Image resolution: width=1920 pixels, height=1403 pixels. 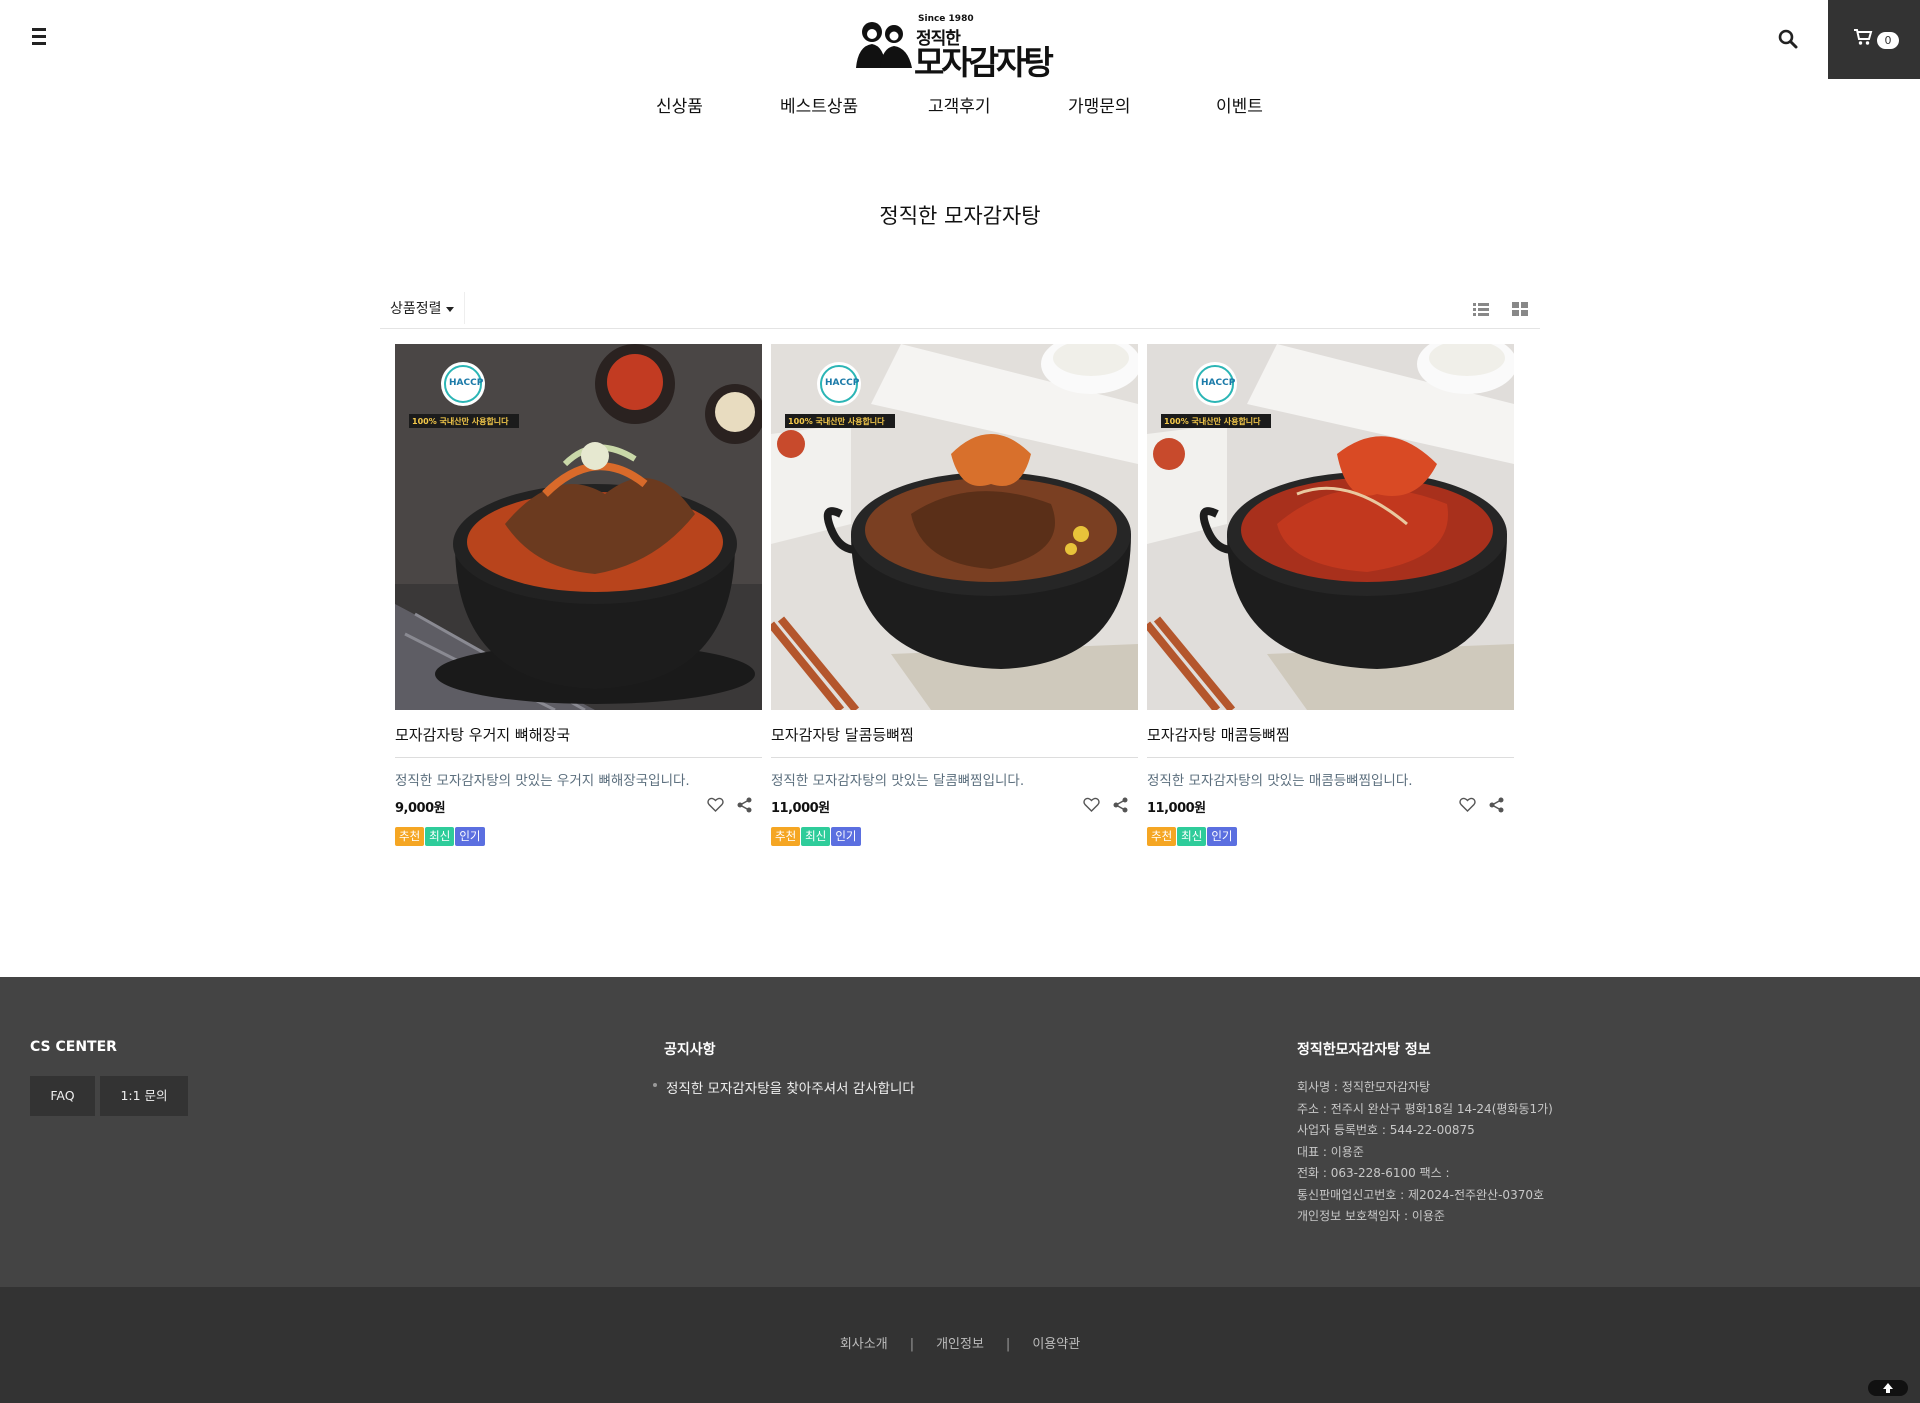 What do you see at coordinates (1364, 1087) in the screenshot?
I see `info-company: 회사명 : 정직한모자감자탕` at bounding box center [1364, 1087].